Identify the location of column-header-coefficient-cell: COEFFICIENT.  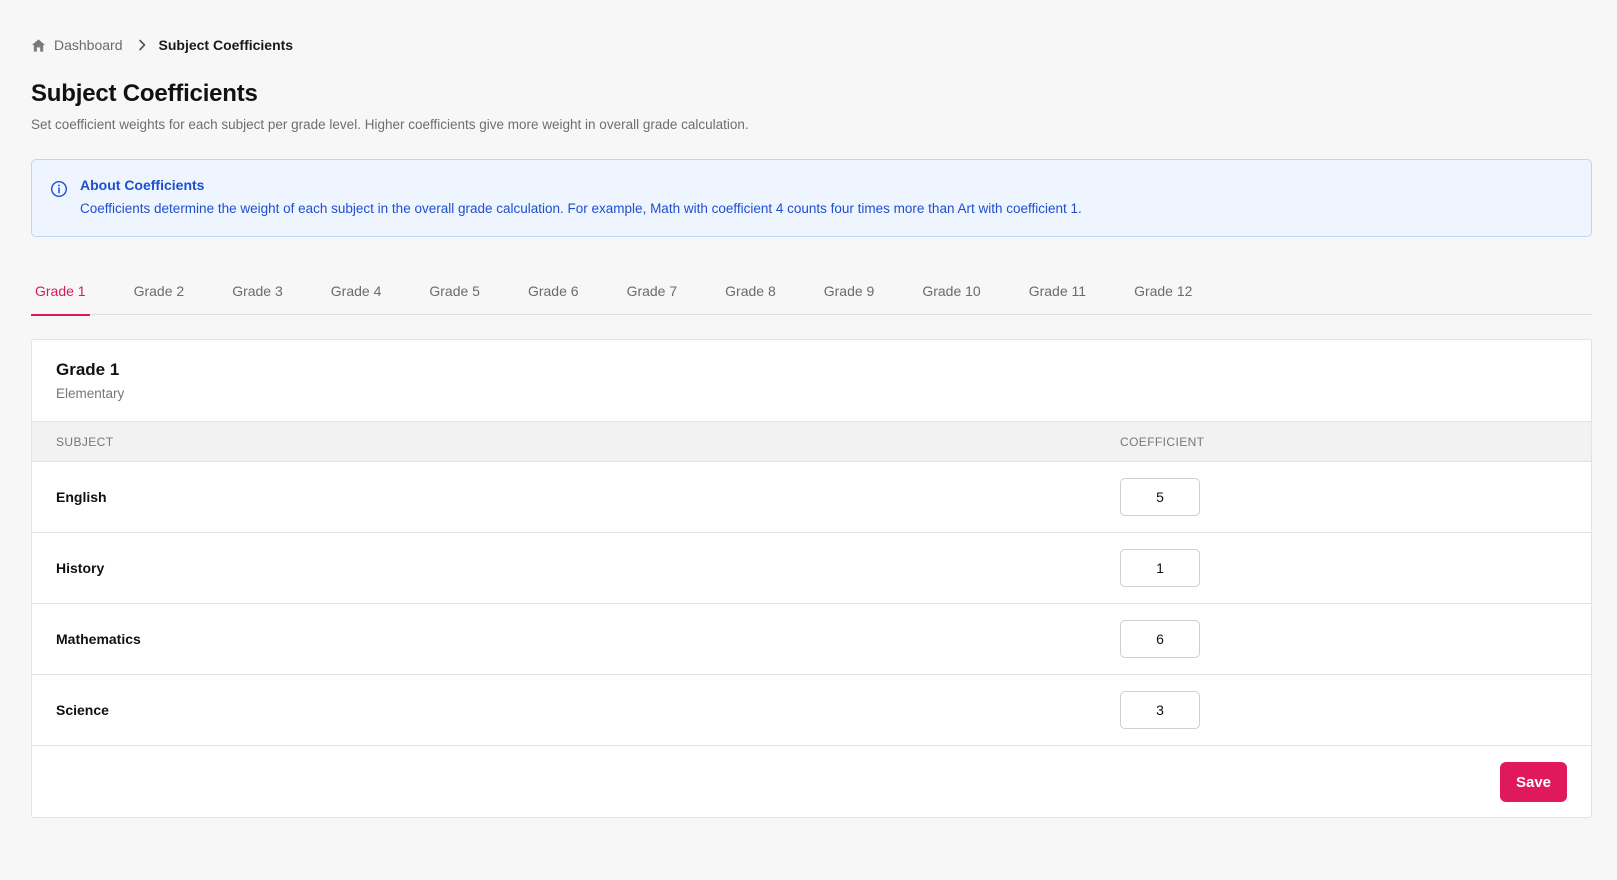
(1351, 442).